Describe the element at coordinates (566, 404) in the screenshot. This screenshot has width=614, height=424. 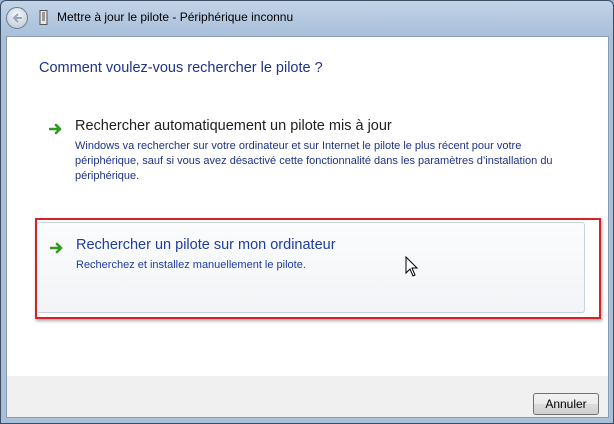
I see `cancel-button: Annuler` at that location.